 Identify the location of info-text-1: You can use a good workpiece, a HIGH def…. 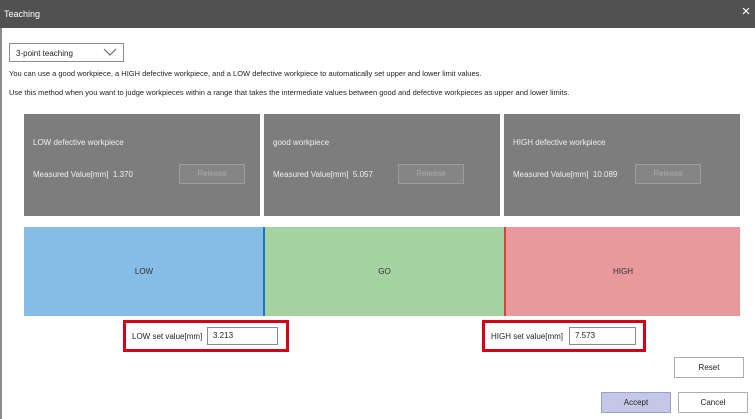
(245, 73).